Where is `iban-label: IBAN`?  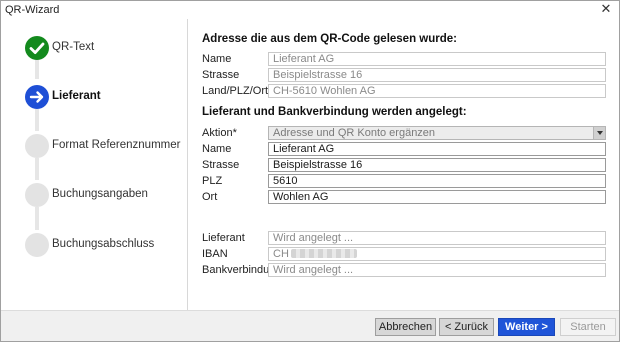 iban-label: IBAN is located at coordinates (215, 254).